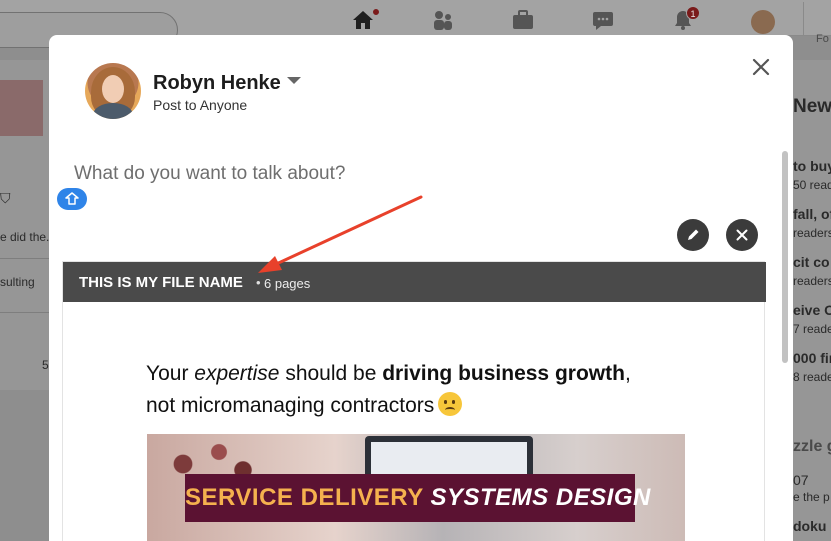 This screenshot has height=541, width=831. I want to click on my-network-icon, so click(443, 20).